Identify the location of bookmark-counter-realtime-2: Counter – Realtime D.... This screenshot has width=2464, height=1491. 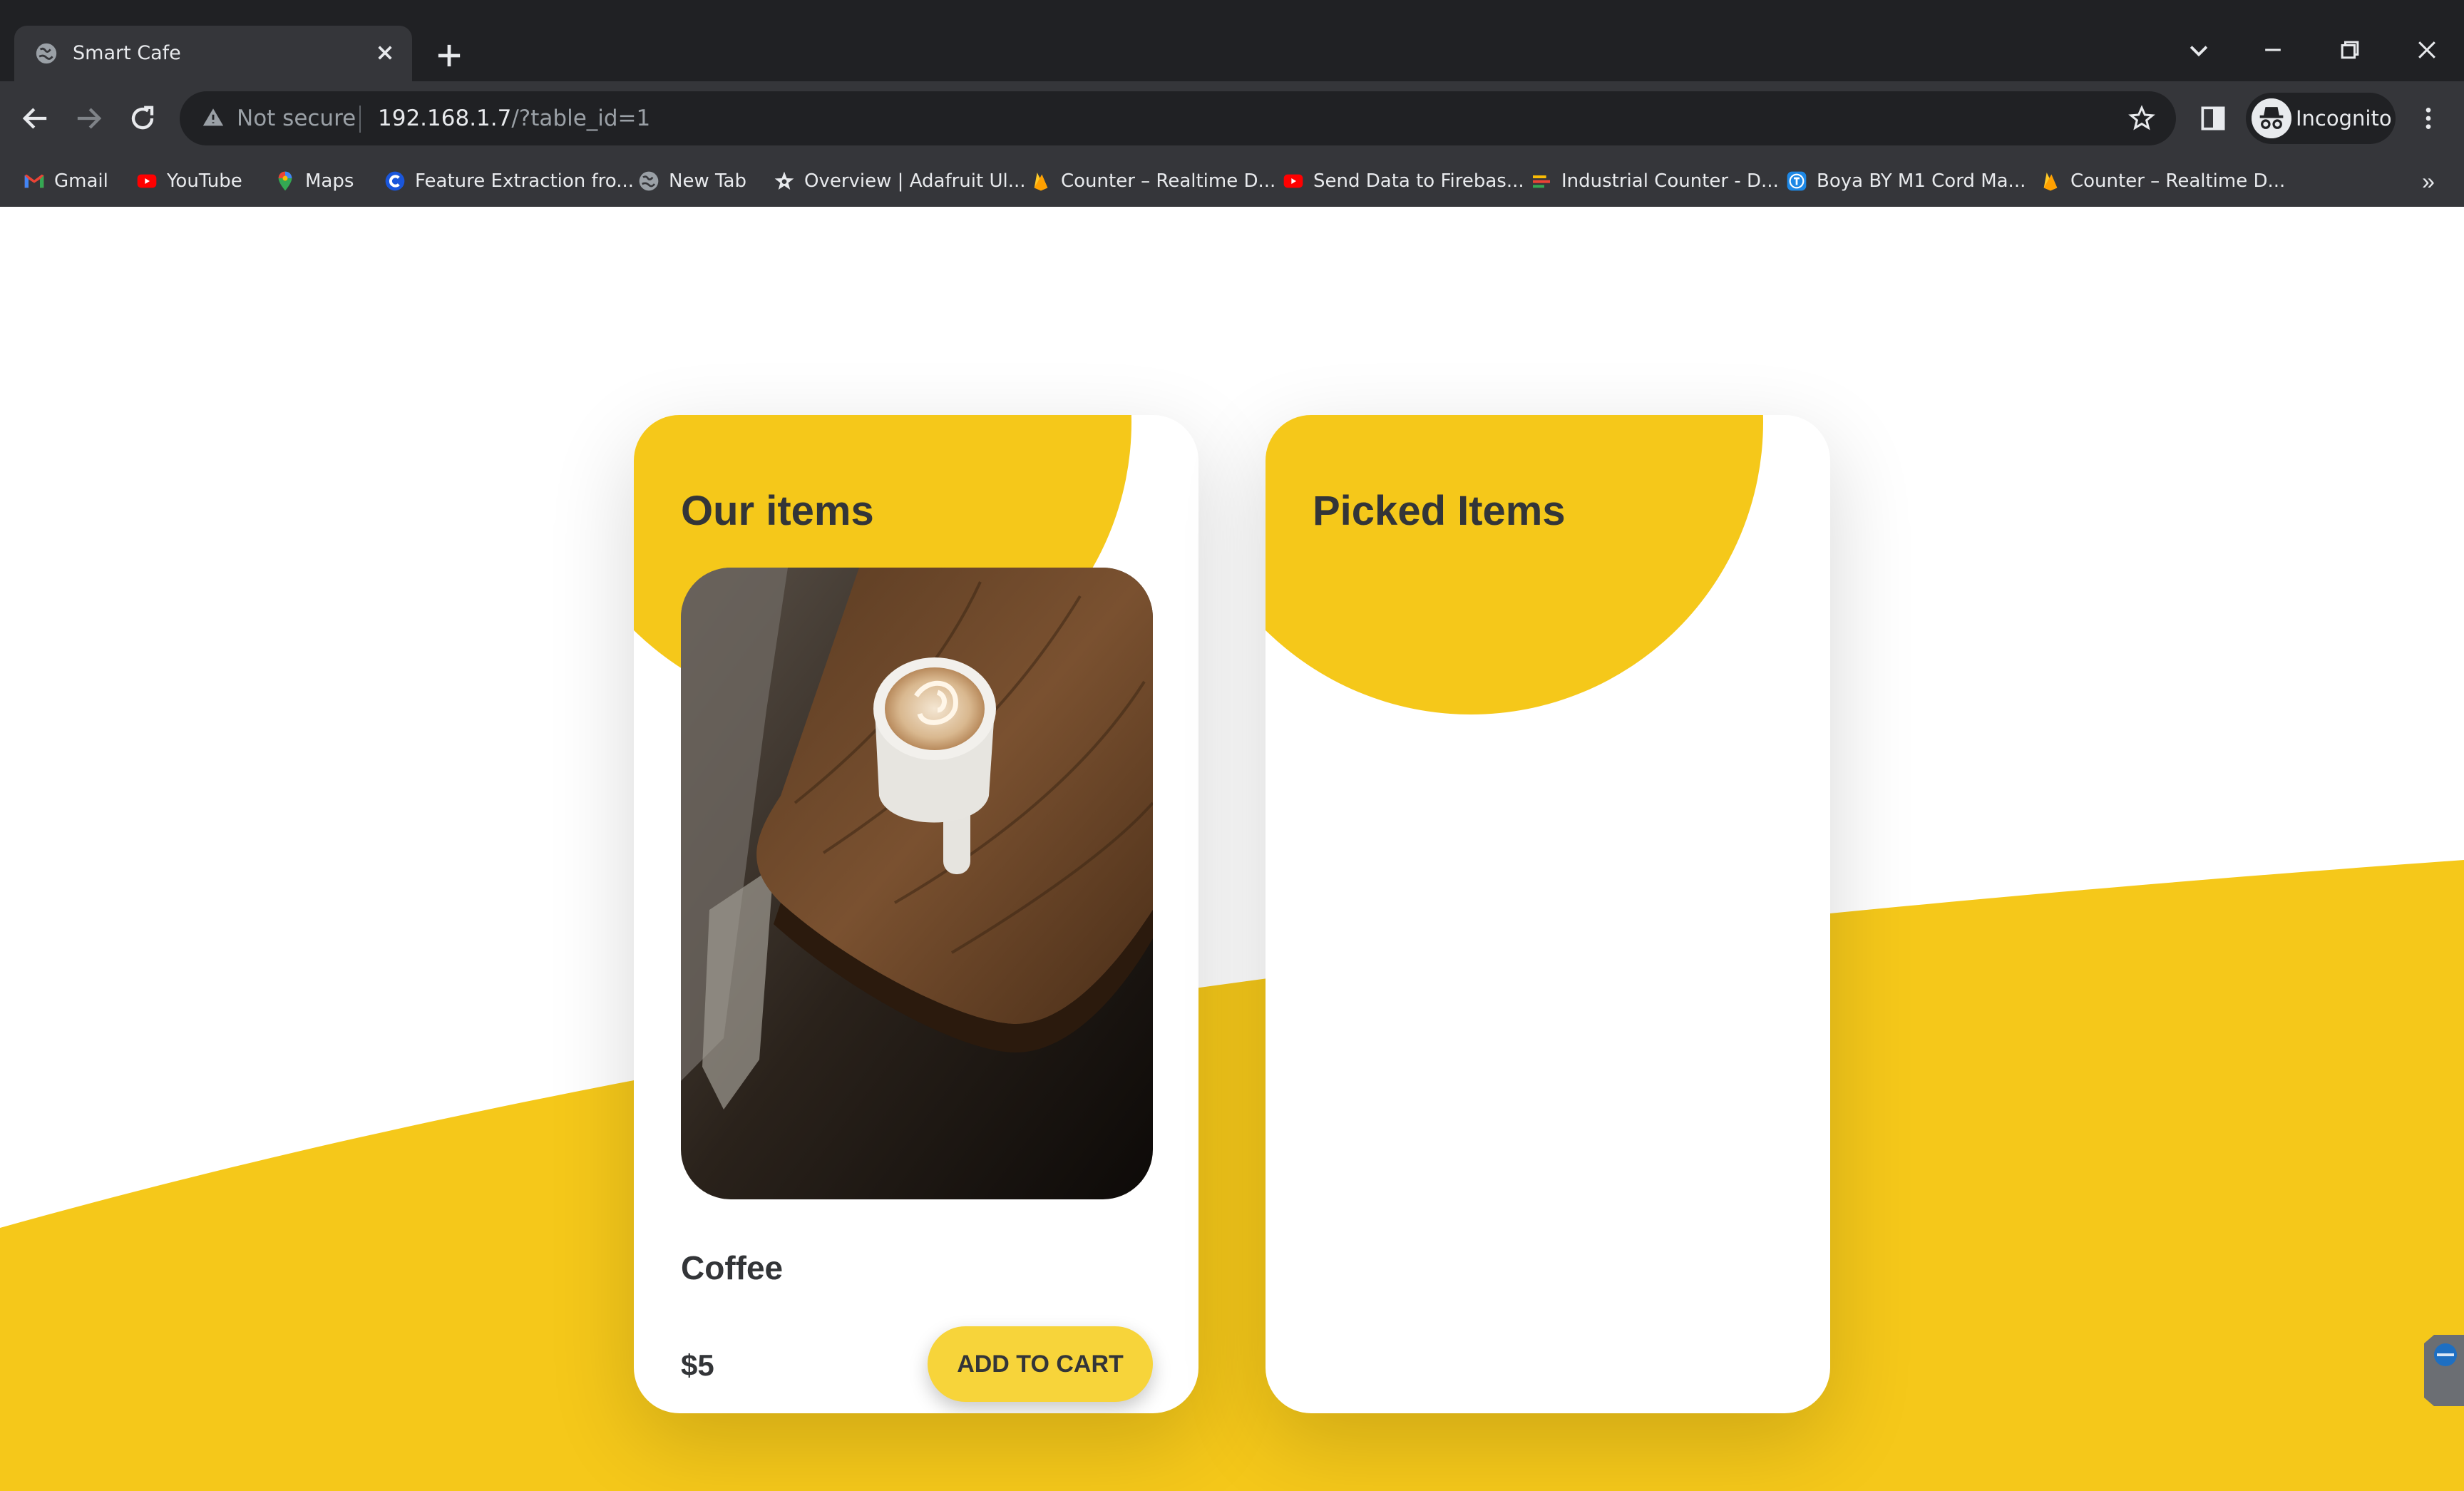
(2162, 181).